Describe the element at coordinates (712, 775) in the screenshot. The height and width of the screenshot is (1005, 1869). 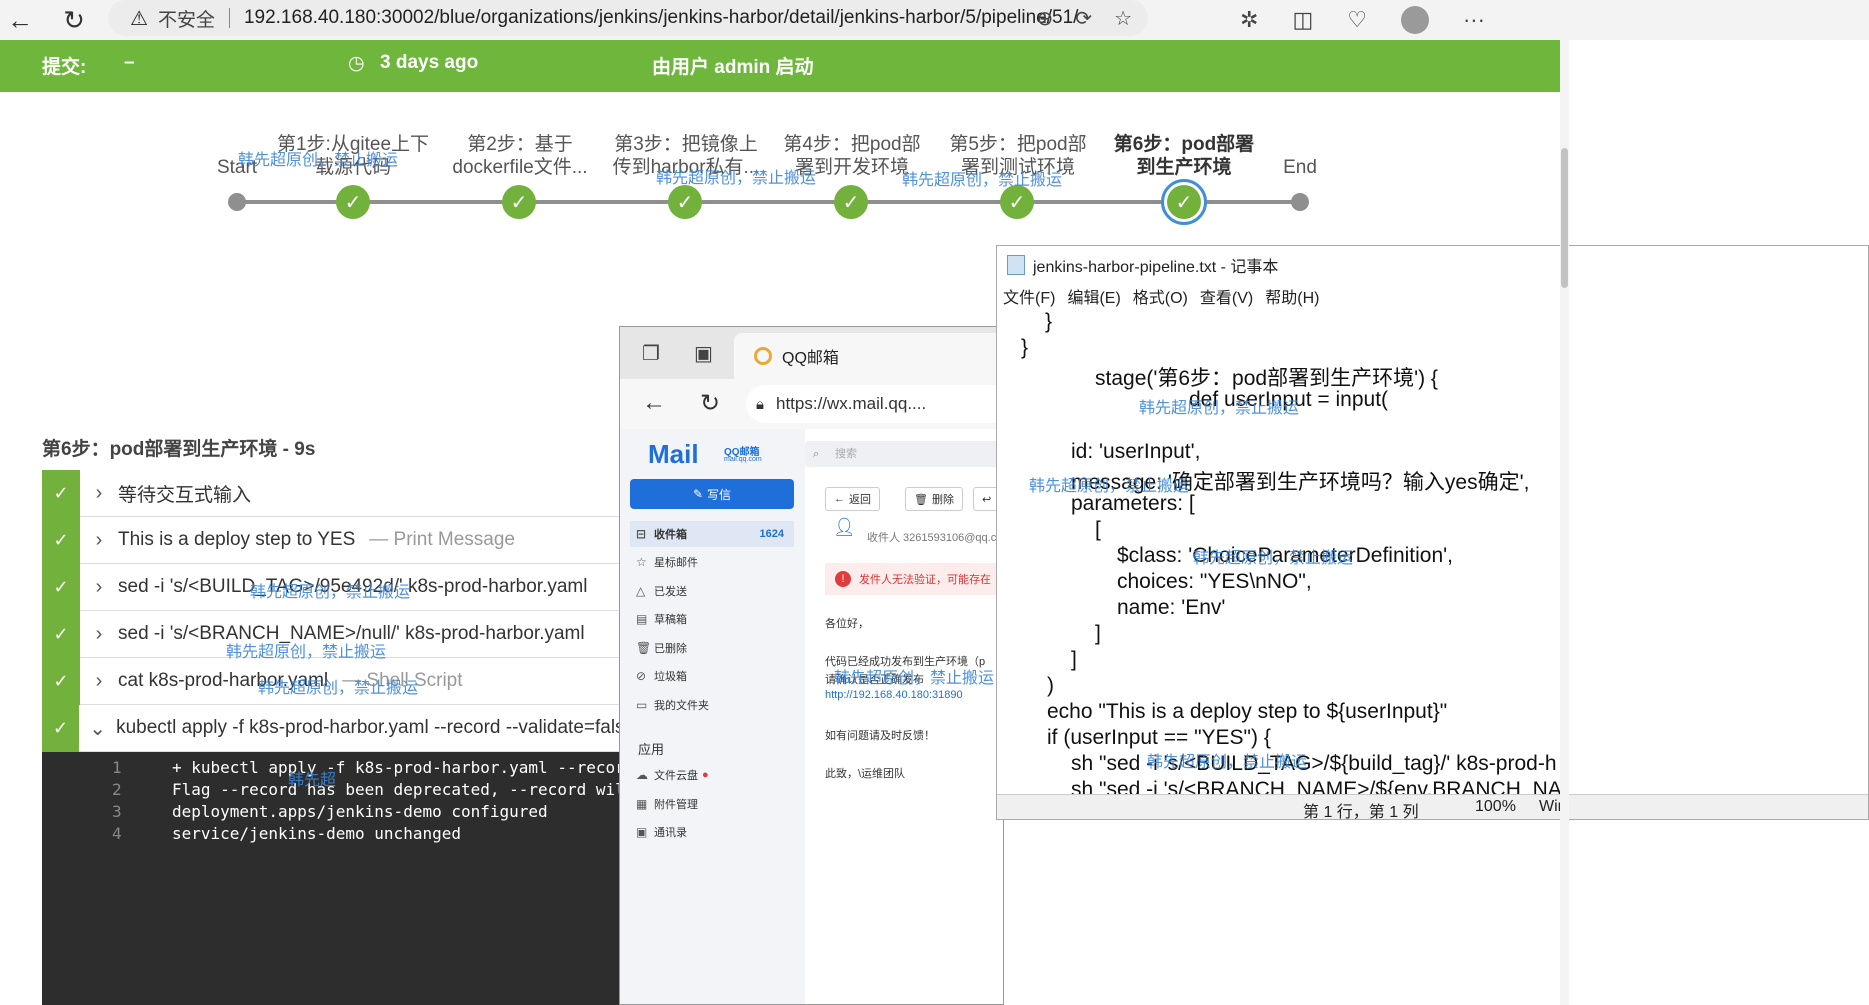
I see `sidebar-item-cloud-disk: ☁ 文件云盘 ●` at that location.